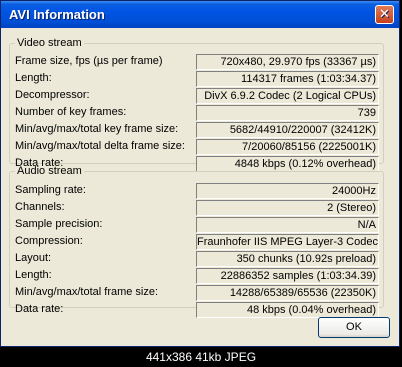 The height and width of the screenshot is (367, 402). I want to click on video-stream-legend: Video stream, so click(49, 43).